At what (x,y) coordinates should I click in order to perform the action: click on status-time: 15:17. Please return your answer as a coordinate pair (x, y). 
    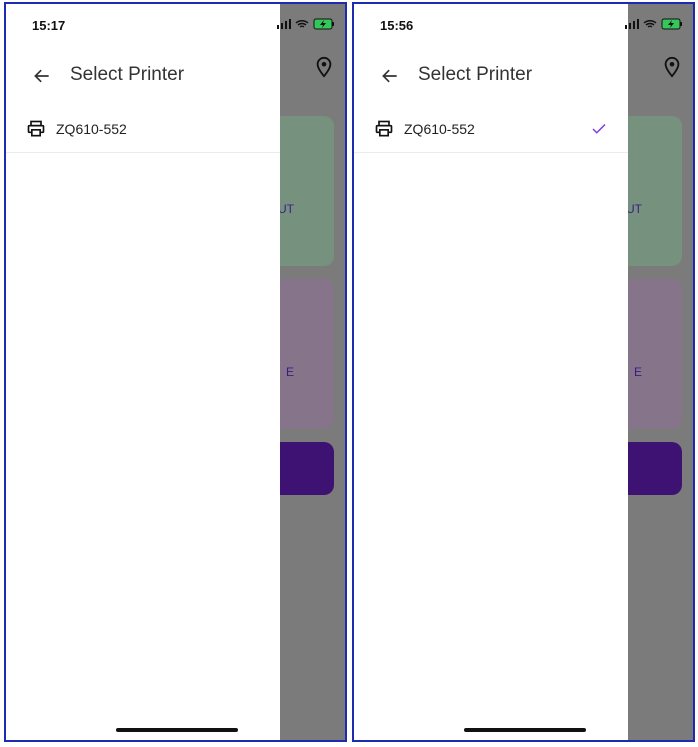
    Looking at the image, I should click on (49, 25).